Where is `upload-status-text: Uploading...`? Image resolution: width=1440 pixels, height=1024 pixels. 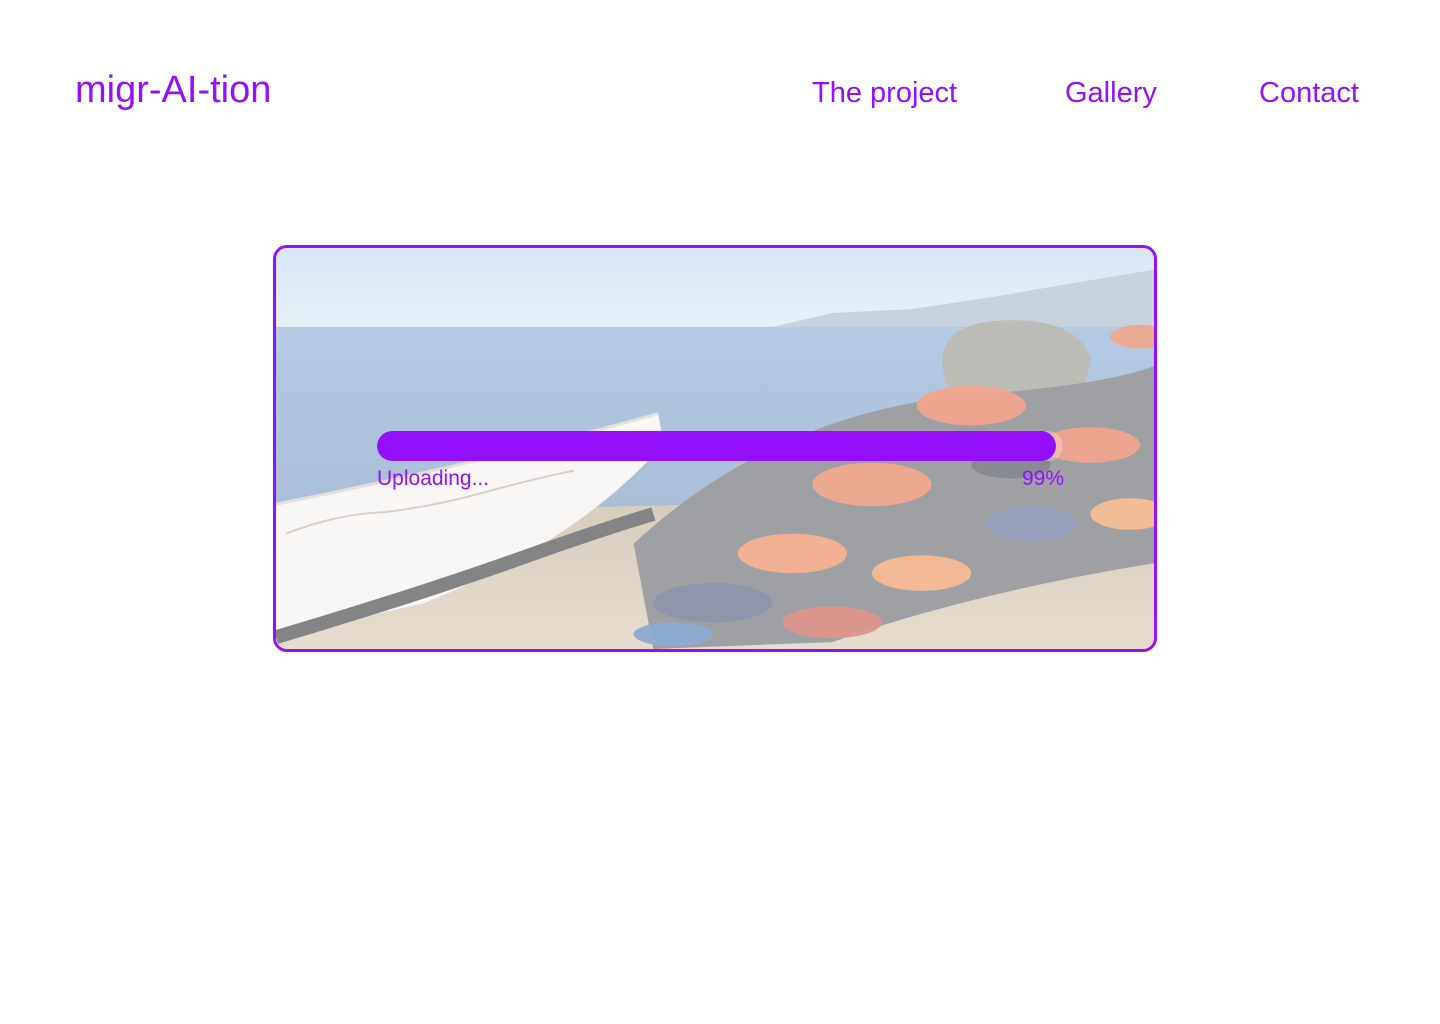 upload-status-text: Uploading... is located at coordinates (433, 478).